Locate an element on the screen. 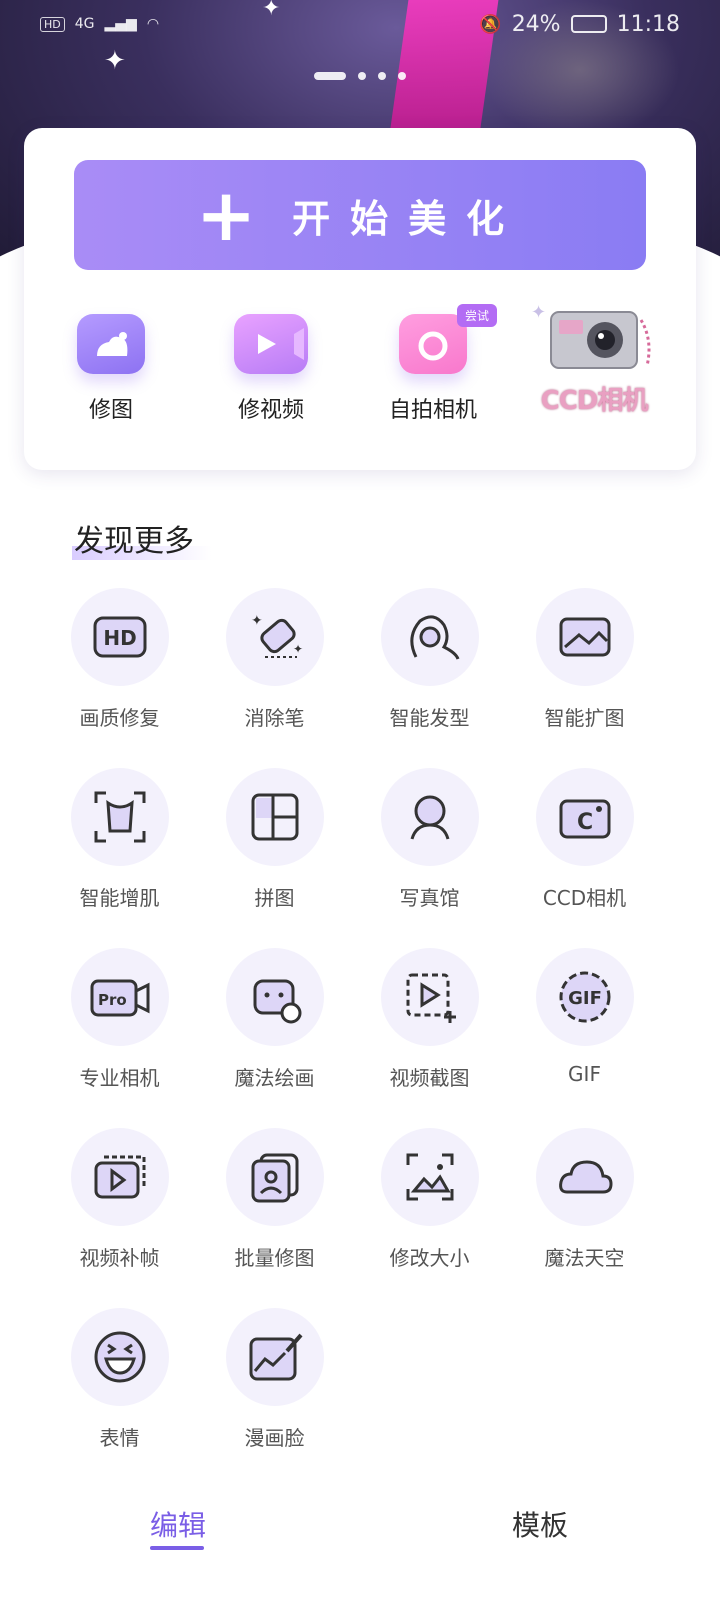 The image size is (720, 1600). svg-text: Pro is located at coordinates (112, 1000).